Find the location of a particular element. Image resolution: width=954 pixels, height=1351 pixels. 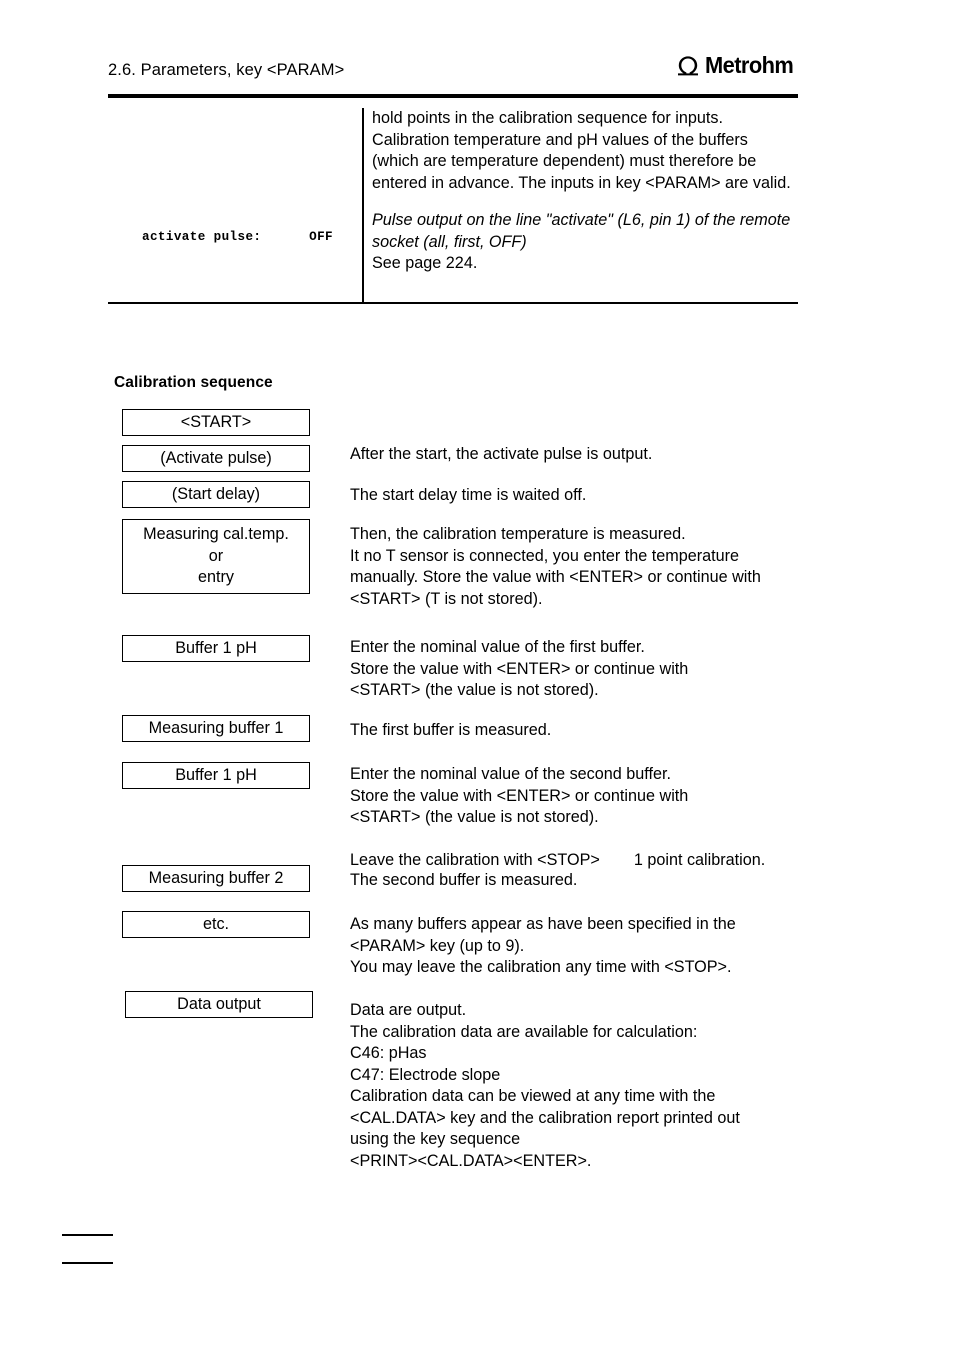

one-point-calibration-text: 1 point calibration. is located at coordinates (699, 859).